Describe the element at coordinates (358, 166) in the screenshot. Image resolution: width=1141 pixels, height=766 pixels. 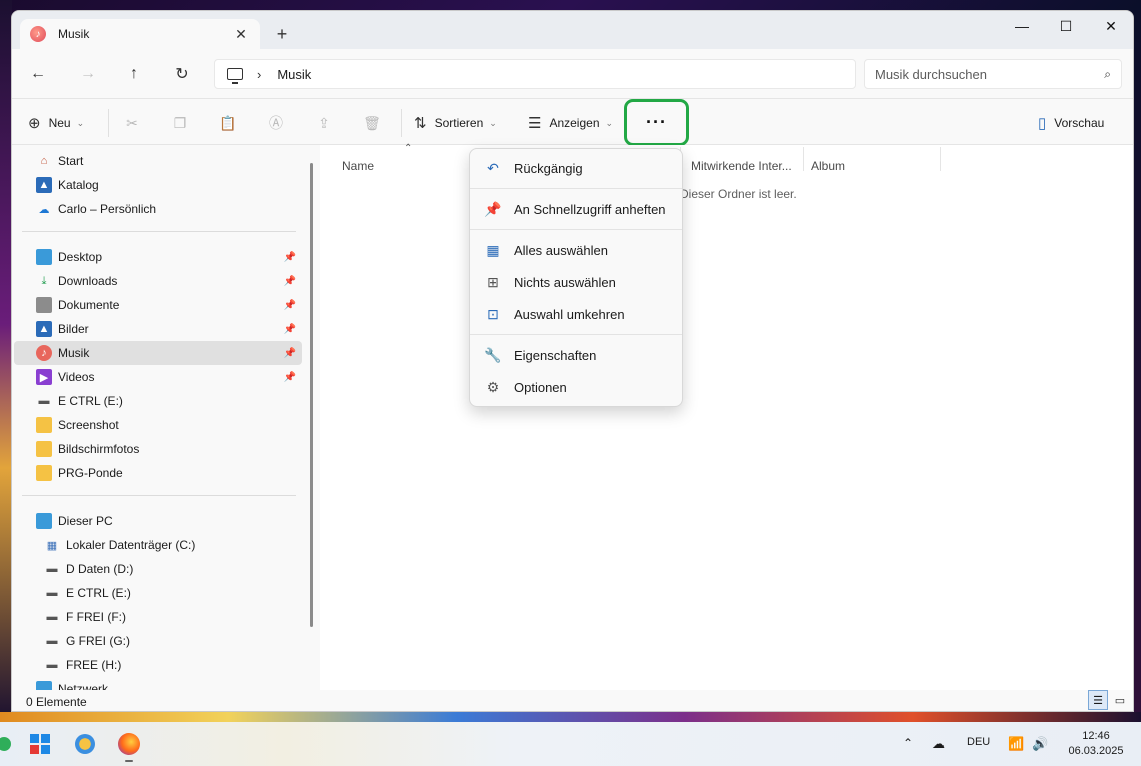
I see `column-header-name: Name` at that location.